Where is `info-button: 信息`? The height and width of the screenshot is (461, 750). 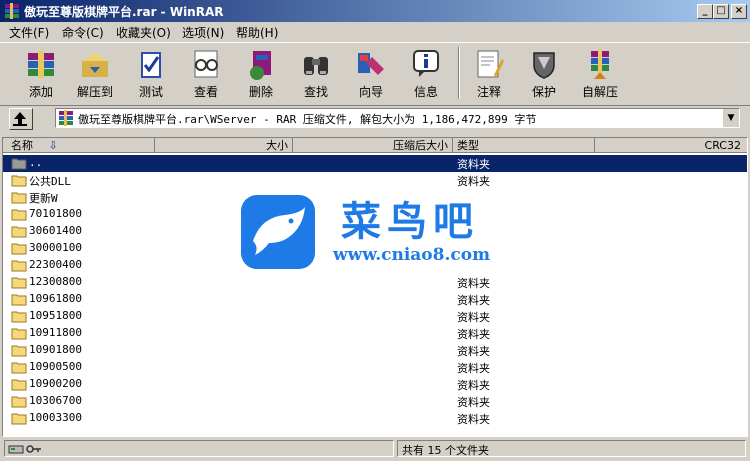 info-button: 信息 is located at coordinates (426, 74).